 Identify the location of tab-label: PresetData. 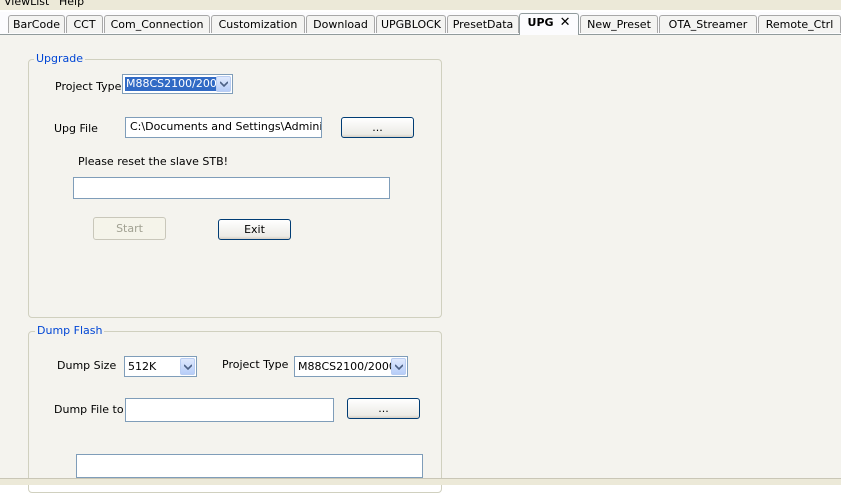
(483, 24).